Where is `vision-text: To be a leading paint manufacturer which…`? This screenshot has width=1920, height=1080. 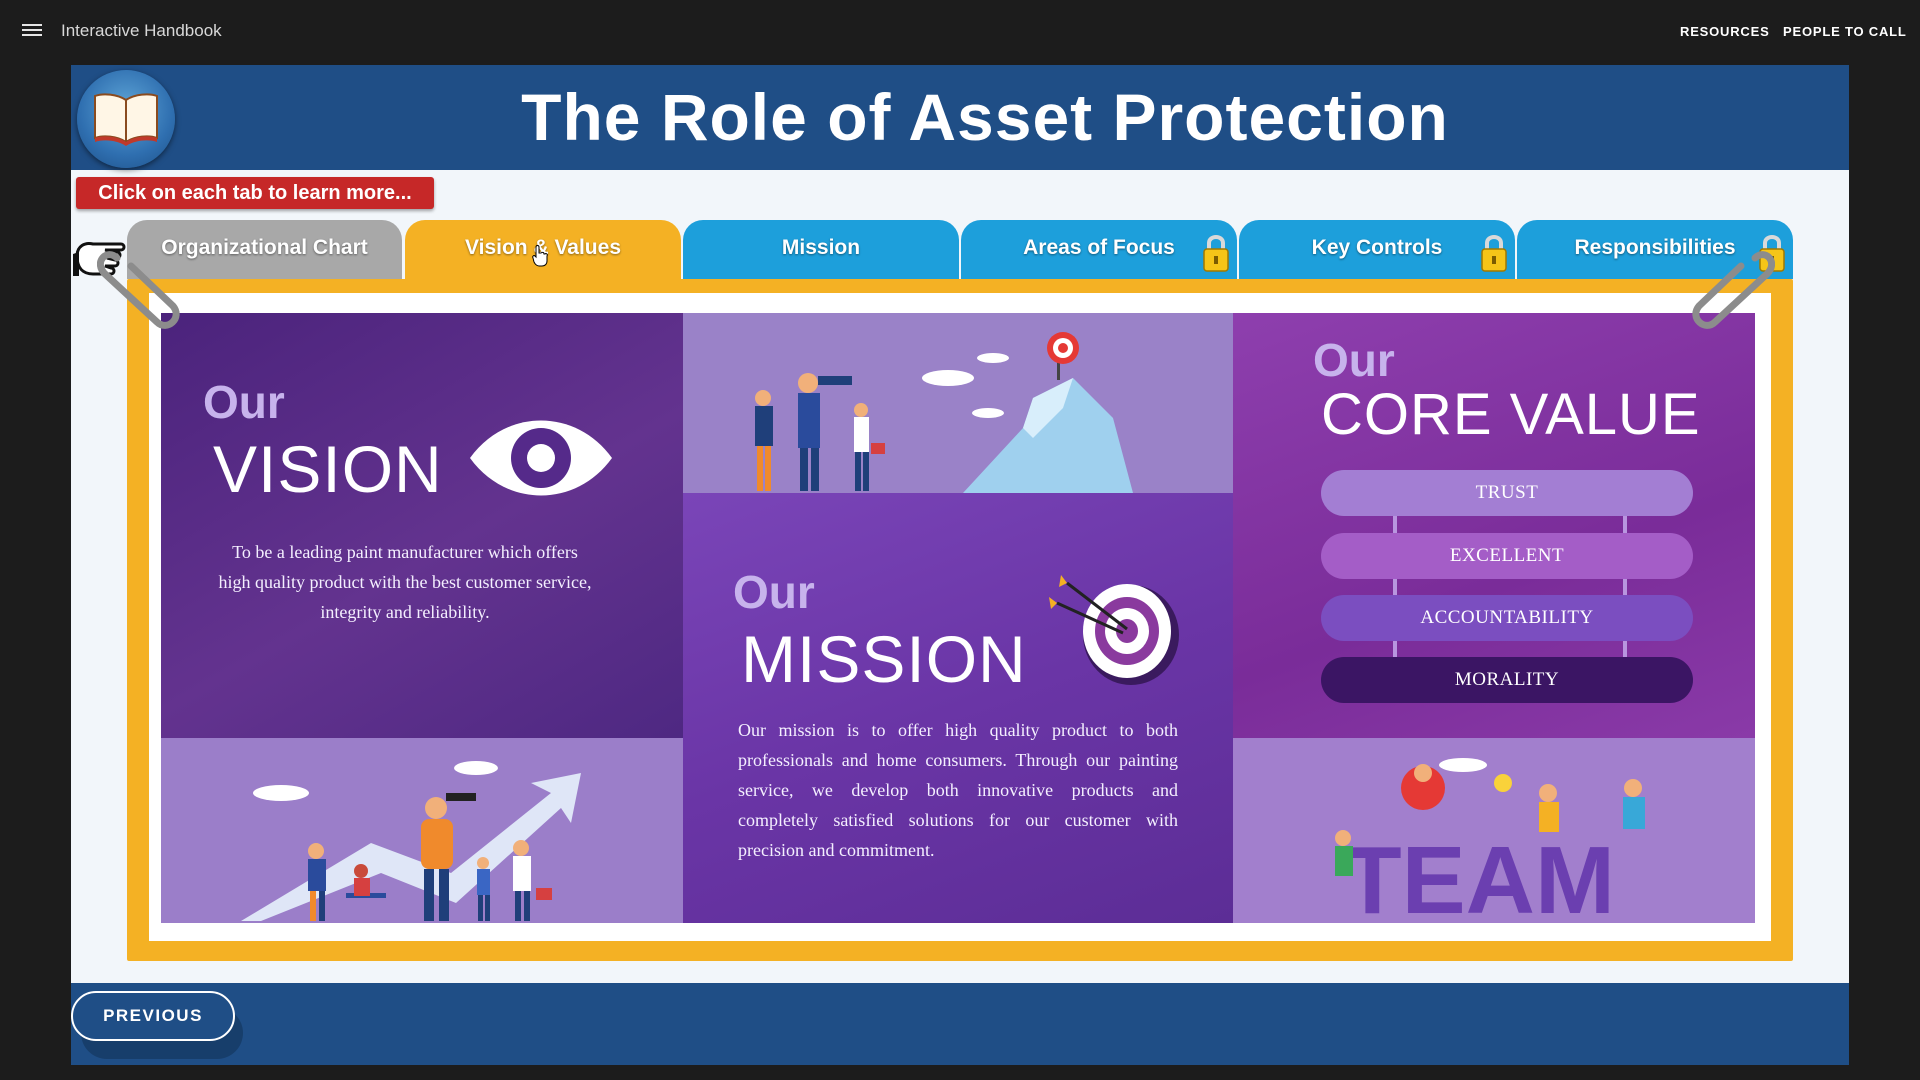 vision-text: To be a leading paint manufacturer which… is located at coordinates (405, 582).